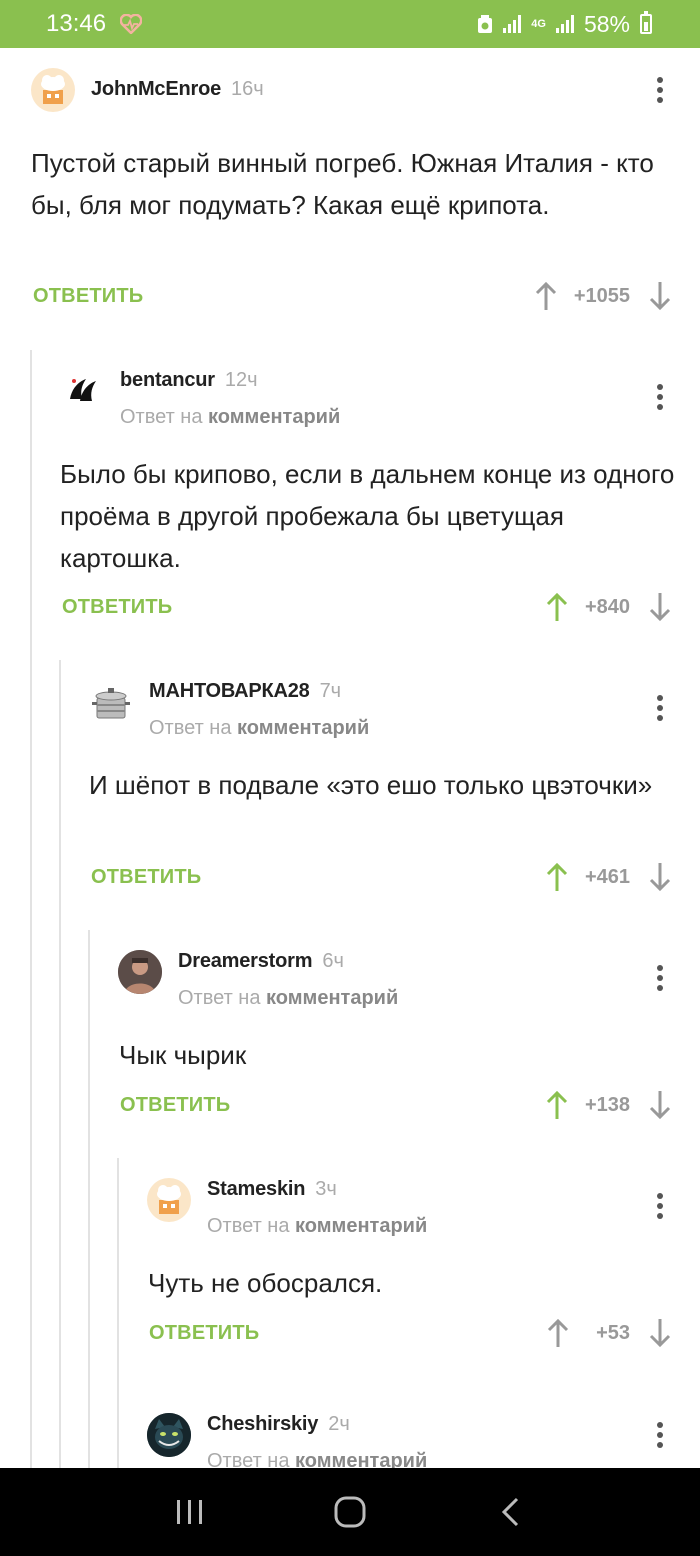 The width and height of the screenshot is (700, 1556). What do you see at coordinates (330, 691) in the screenshot?
I see `comment-time: 7ч` at bounding box center [330, 691].